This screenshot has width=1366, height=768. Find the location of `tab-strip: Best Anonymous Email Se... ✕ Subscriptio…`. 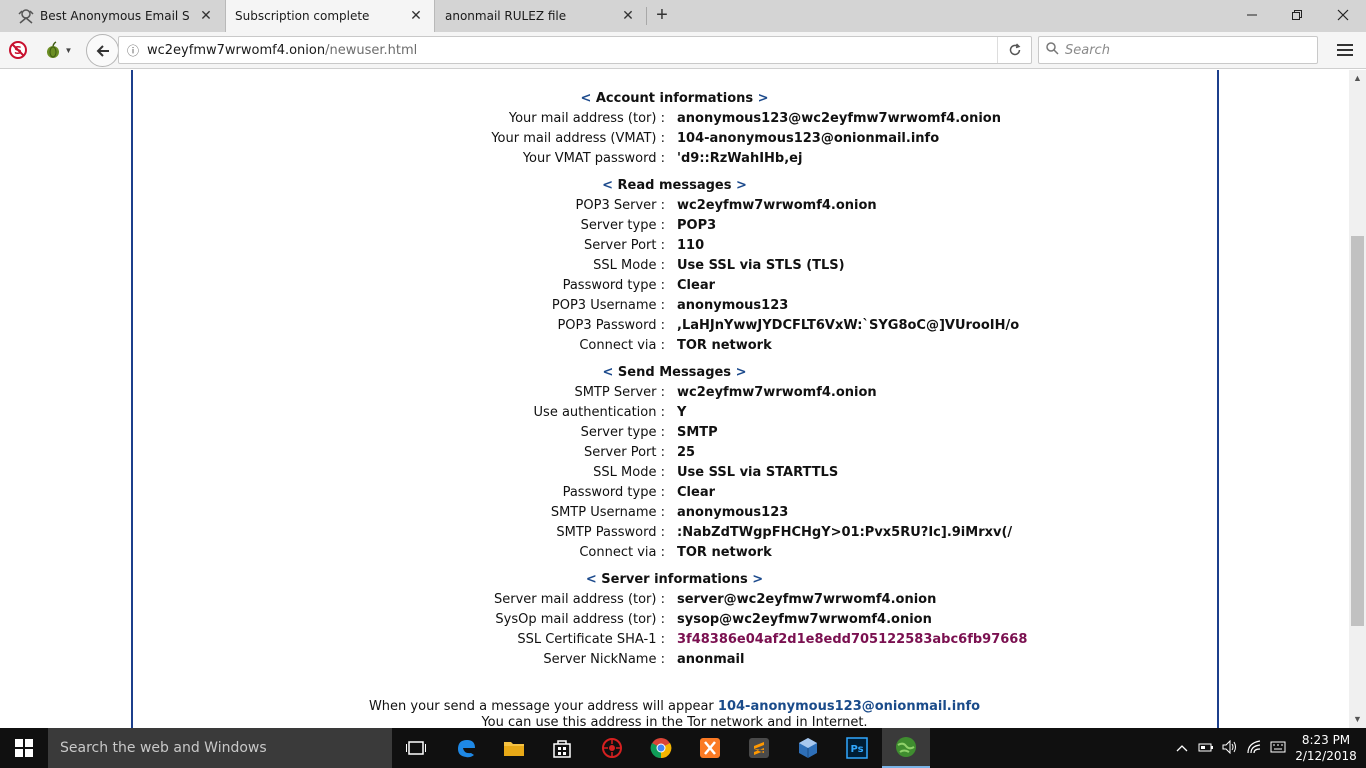

tab-strip: Best Anonymous Email Se... ✕ Subscriptio… is located at coordinates (683, 16).